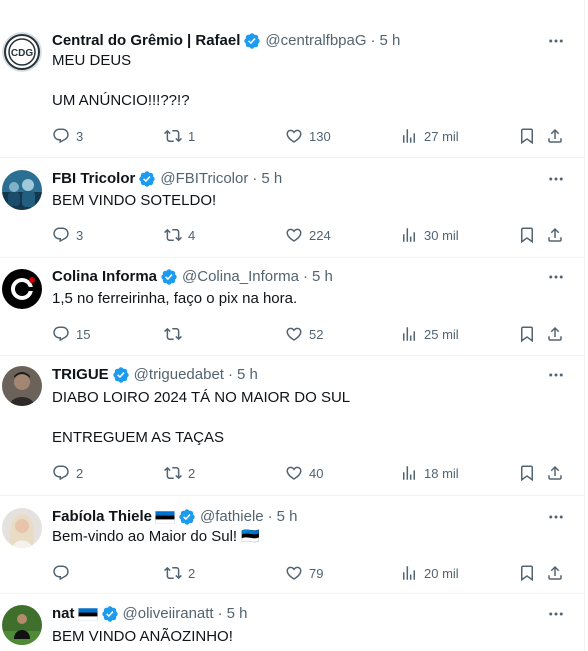  Describe the element at coordinates (441, 235) in the screenshot. I see `views-count: 30 mil` at that location.